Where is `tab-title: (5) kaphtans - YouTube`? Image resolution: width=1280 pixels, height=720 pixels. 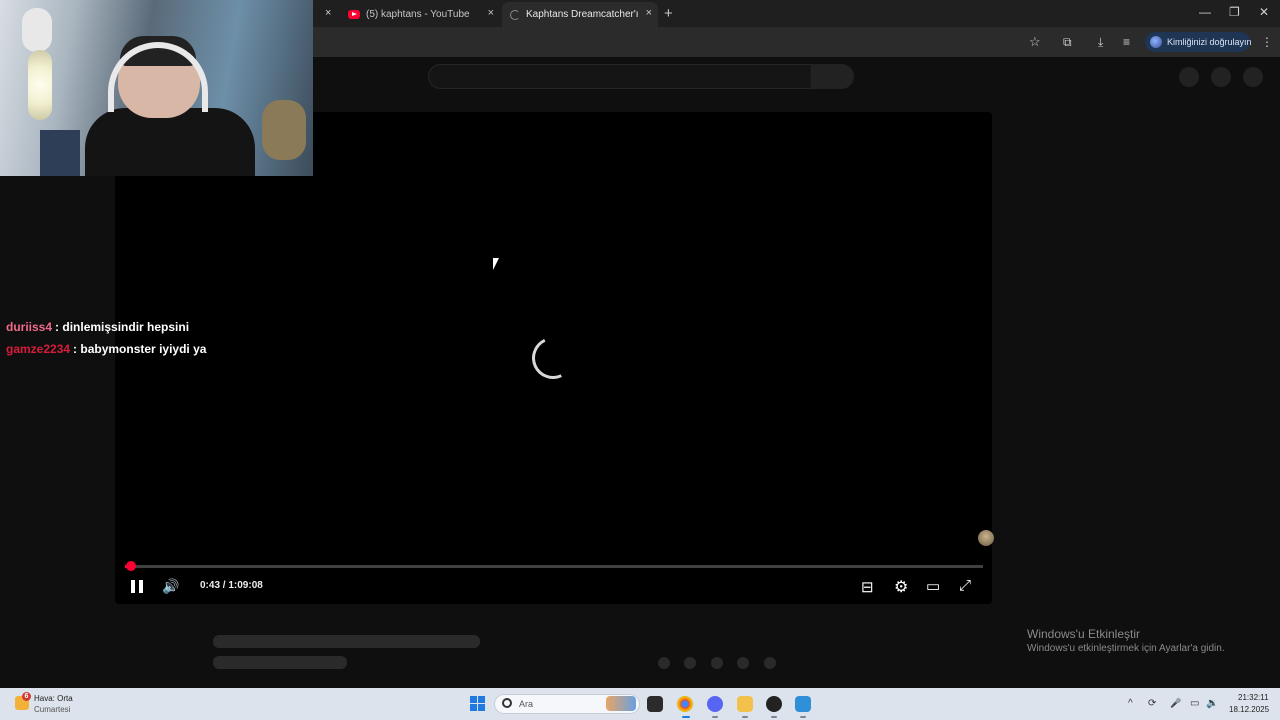
tab-title: (5) kaphtans - YouTube is located at coordinates (418, 14).